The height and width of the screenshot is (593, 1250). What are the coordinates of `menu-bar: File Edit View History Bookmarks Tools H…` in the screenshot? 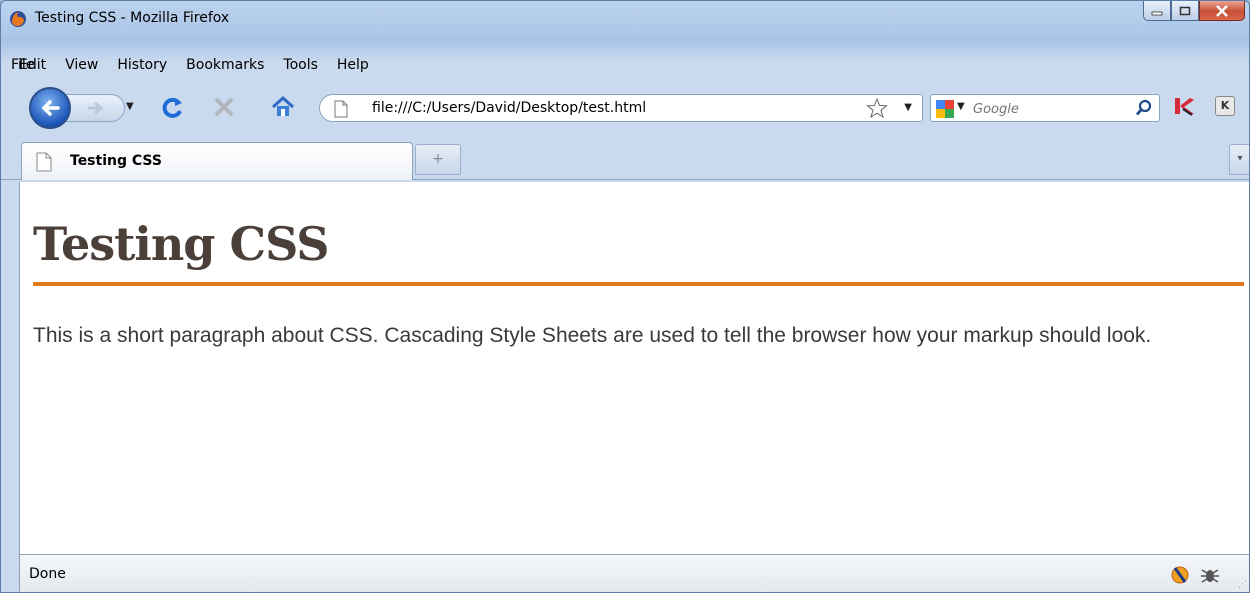 It's located at (199, 65).